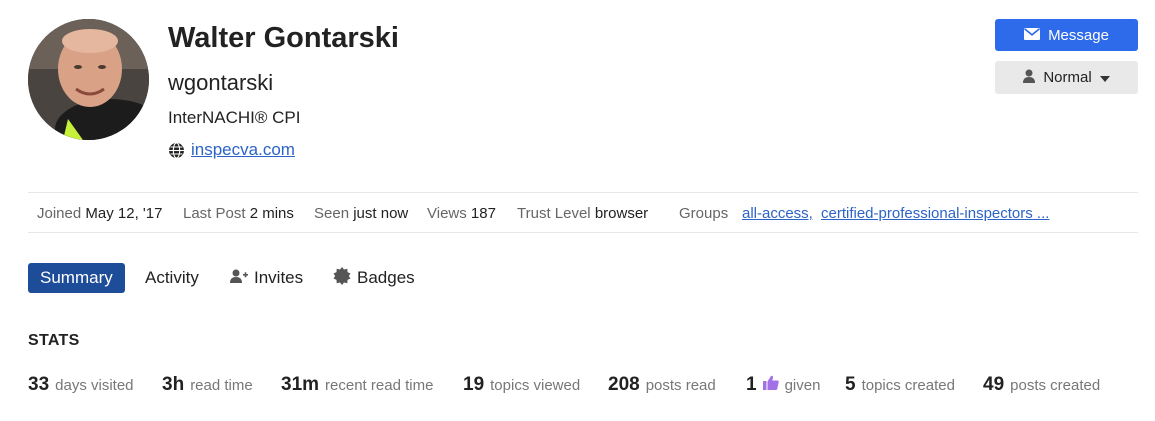 The height and width of the screenshot is (421, 1155). Describe the element at coordinates (680, 385) in the screenshot. I see `stat-label: posts read` at that location.